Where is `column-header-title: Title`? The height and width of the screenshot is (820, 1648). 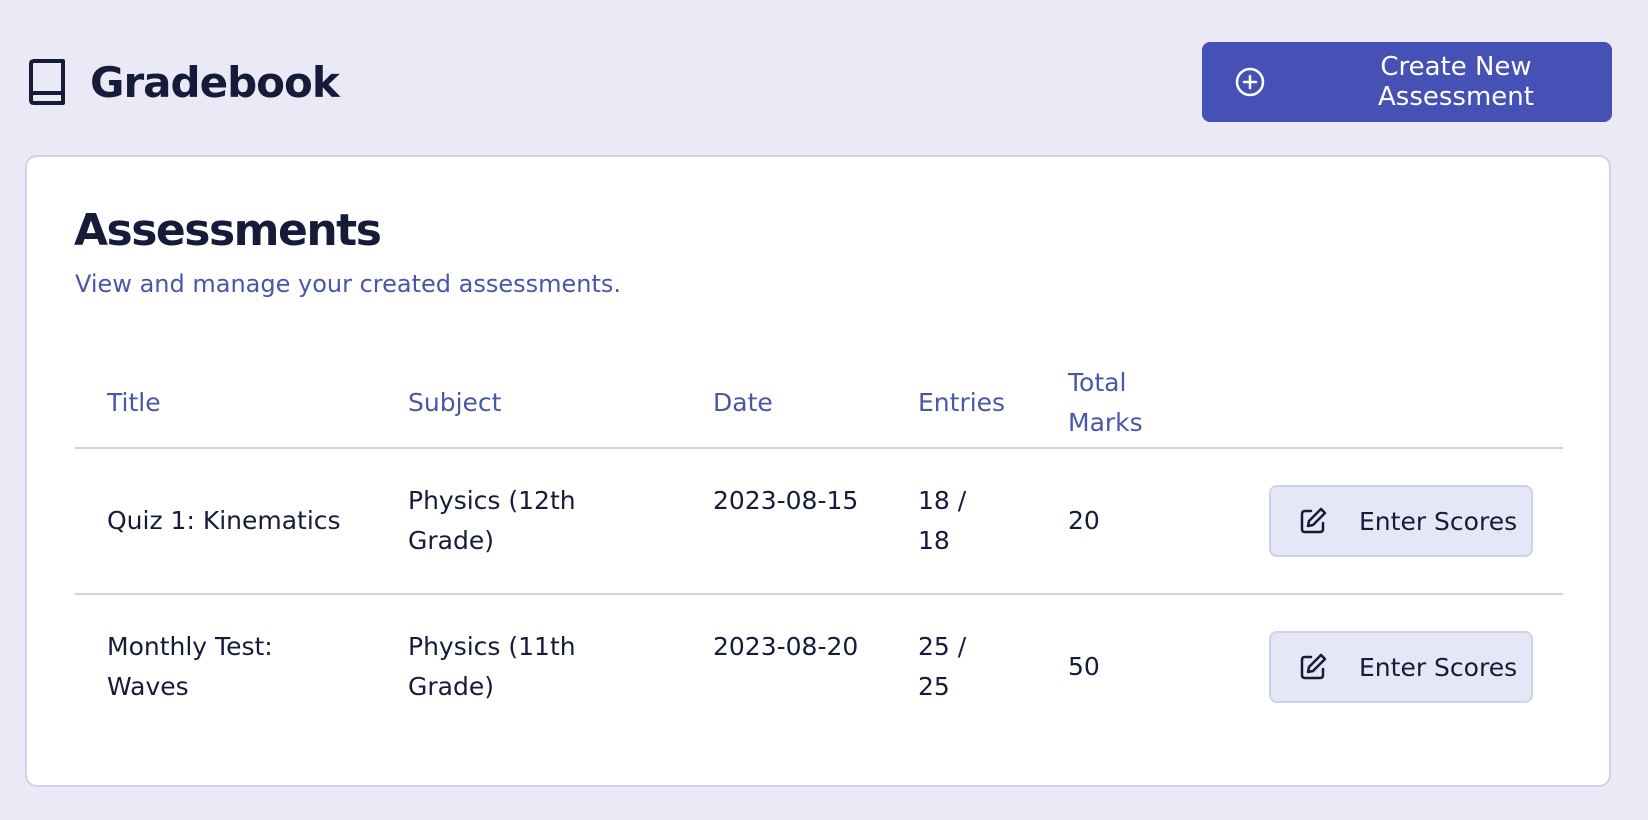
column-header-title: Title is located at coordinates (134, 402).